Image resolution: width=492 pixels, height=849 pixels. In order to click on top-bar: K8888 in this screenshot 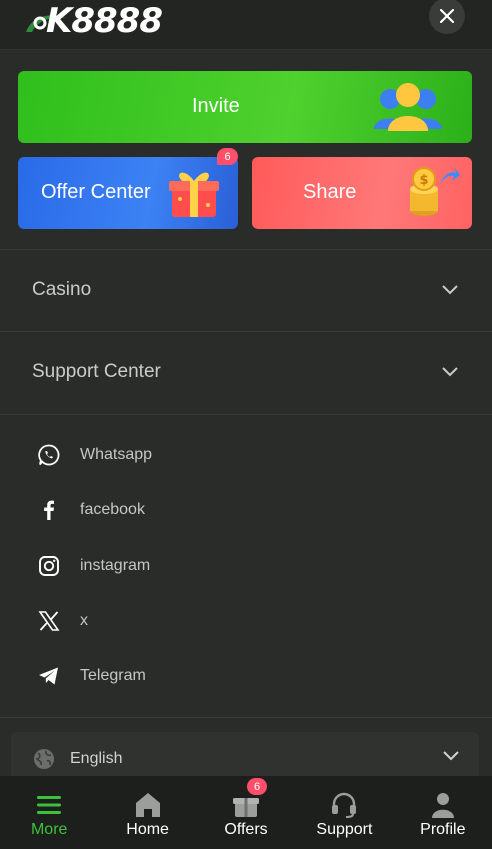, I will do `click(246, 25)`.